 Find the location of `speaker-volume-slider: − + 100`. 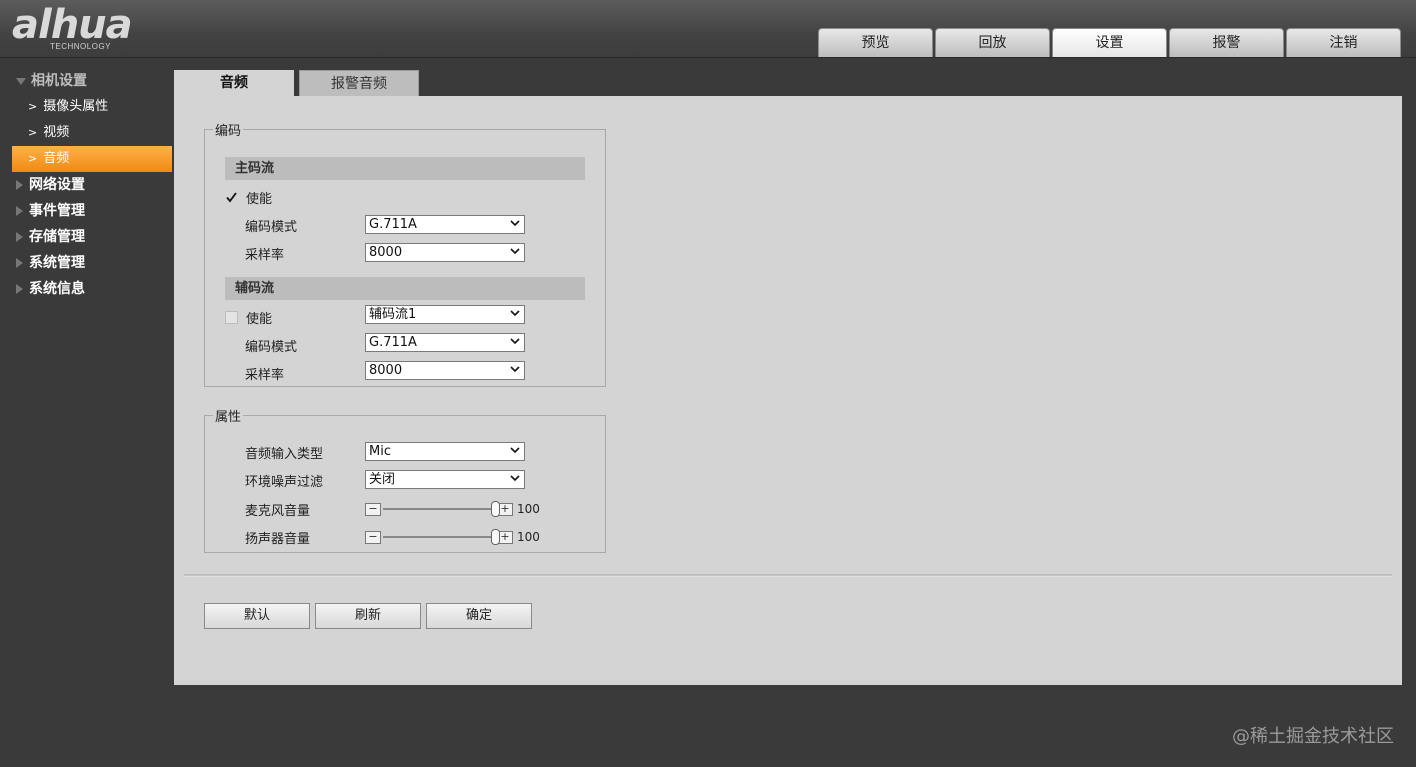

speaker-volume-slider: − + 100 is located at coordinates (455, 537).